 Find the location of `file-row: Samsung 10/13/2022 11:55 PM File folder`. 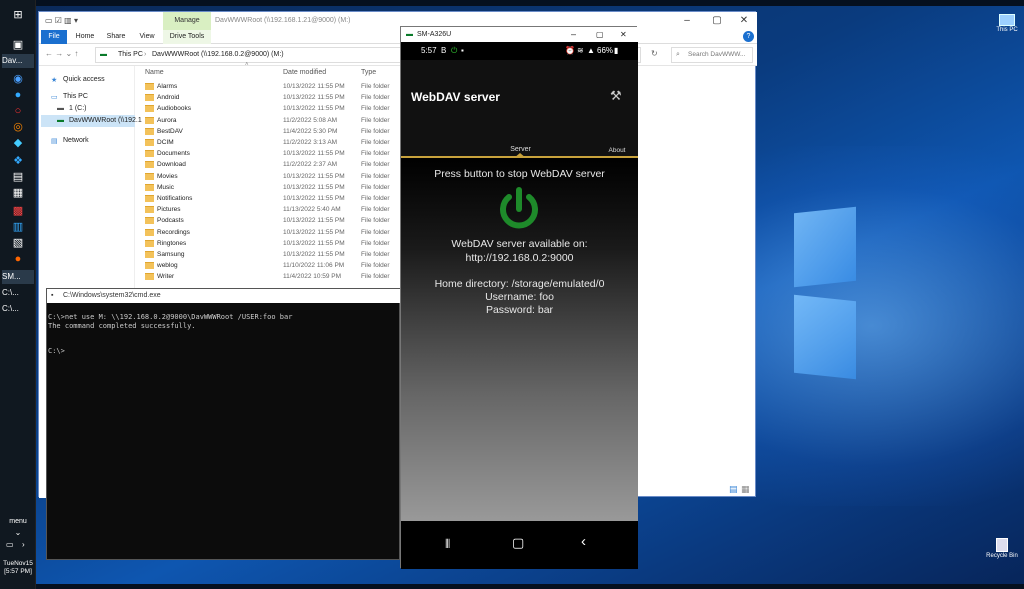

file-row: Samsung 10/13/2022 11:55 PM File folder is located at coordinates (289, 254).